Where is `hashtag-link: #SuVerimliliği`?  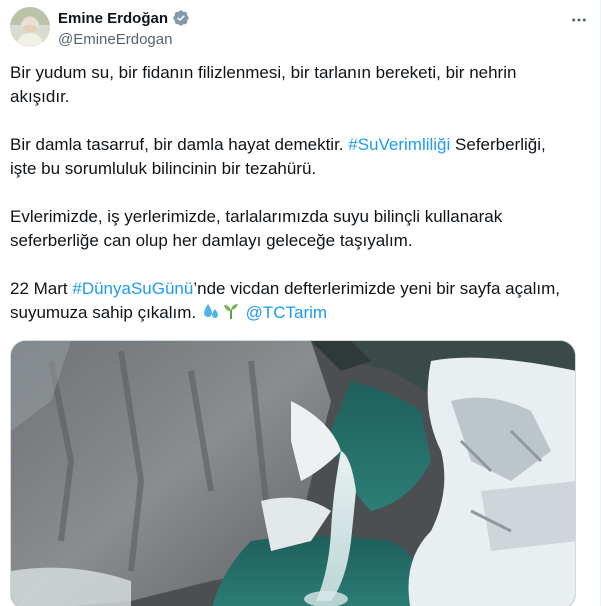
hashtag-link: #SuVerimliliği is located at coordinates (399, 144).